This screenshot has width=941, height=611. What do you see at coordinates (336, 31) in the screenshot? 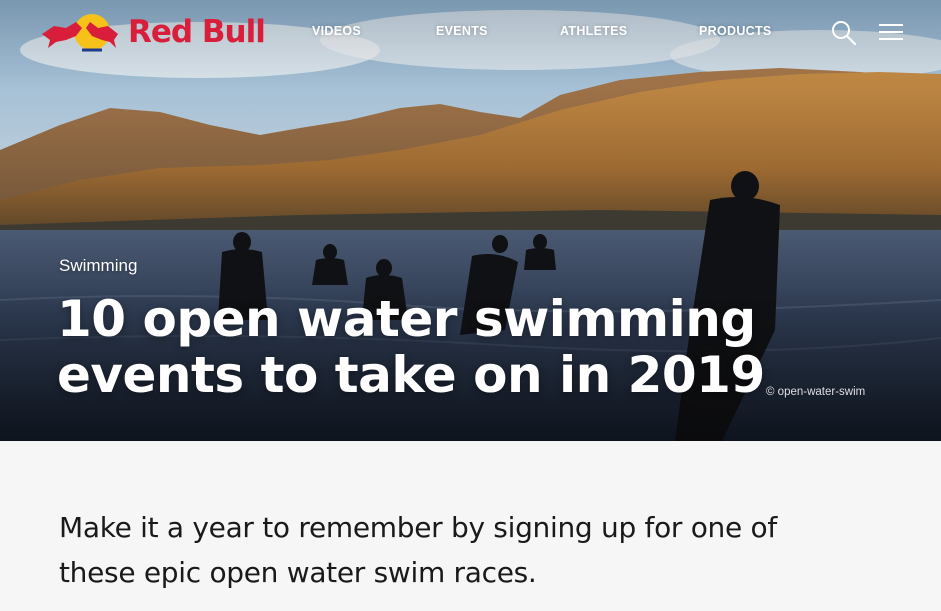
I see `nav-item-videos: VIDEOS` at bounding box center [336, 31].